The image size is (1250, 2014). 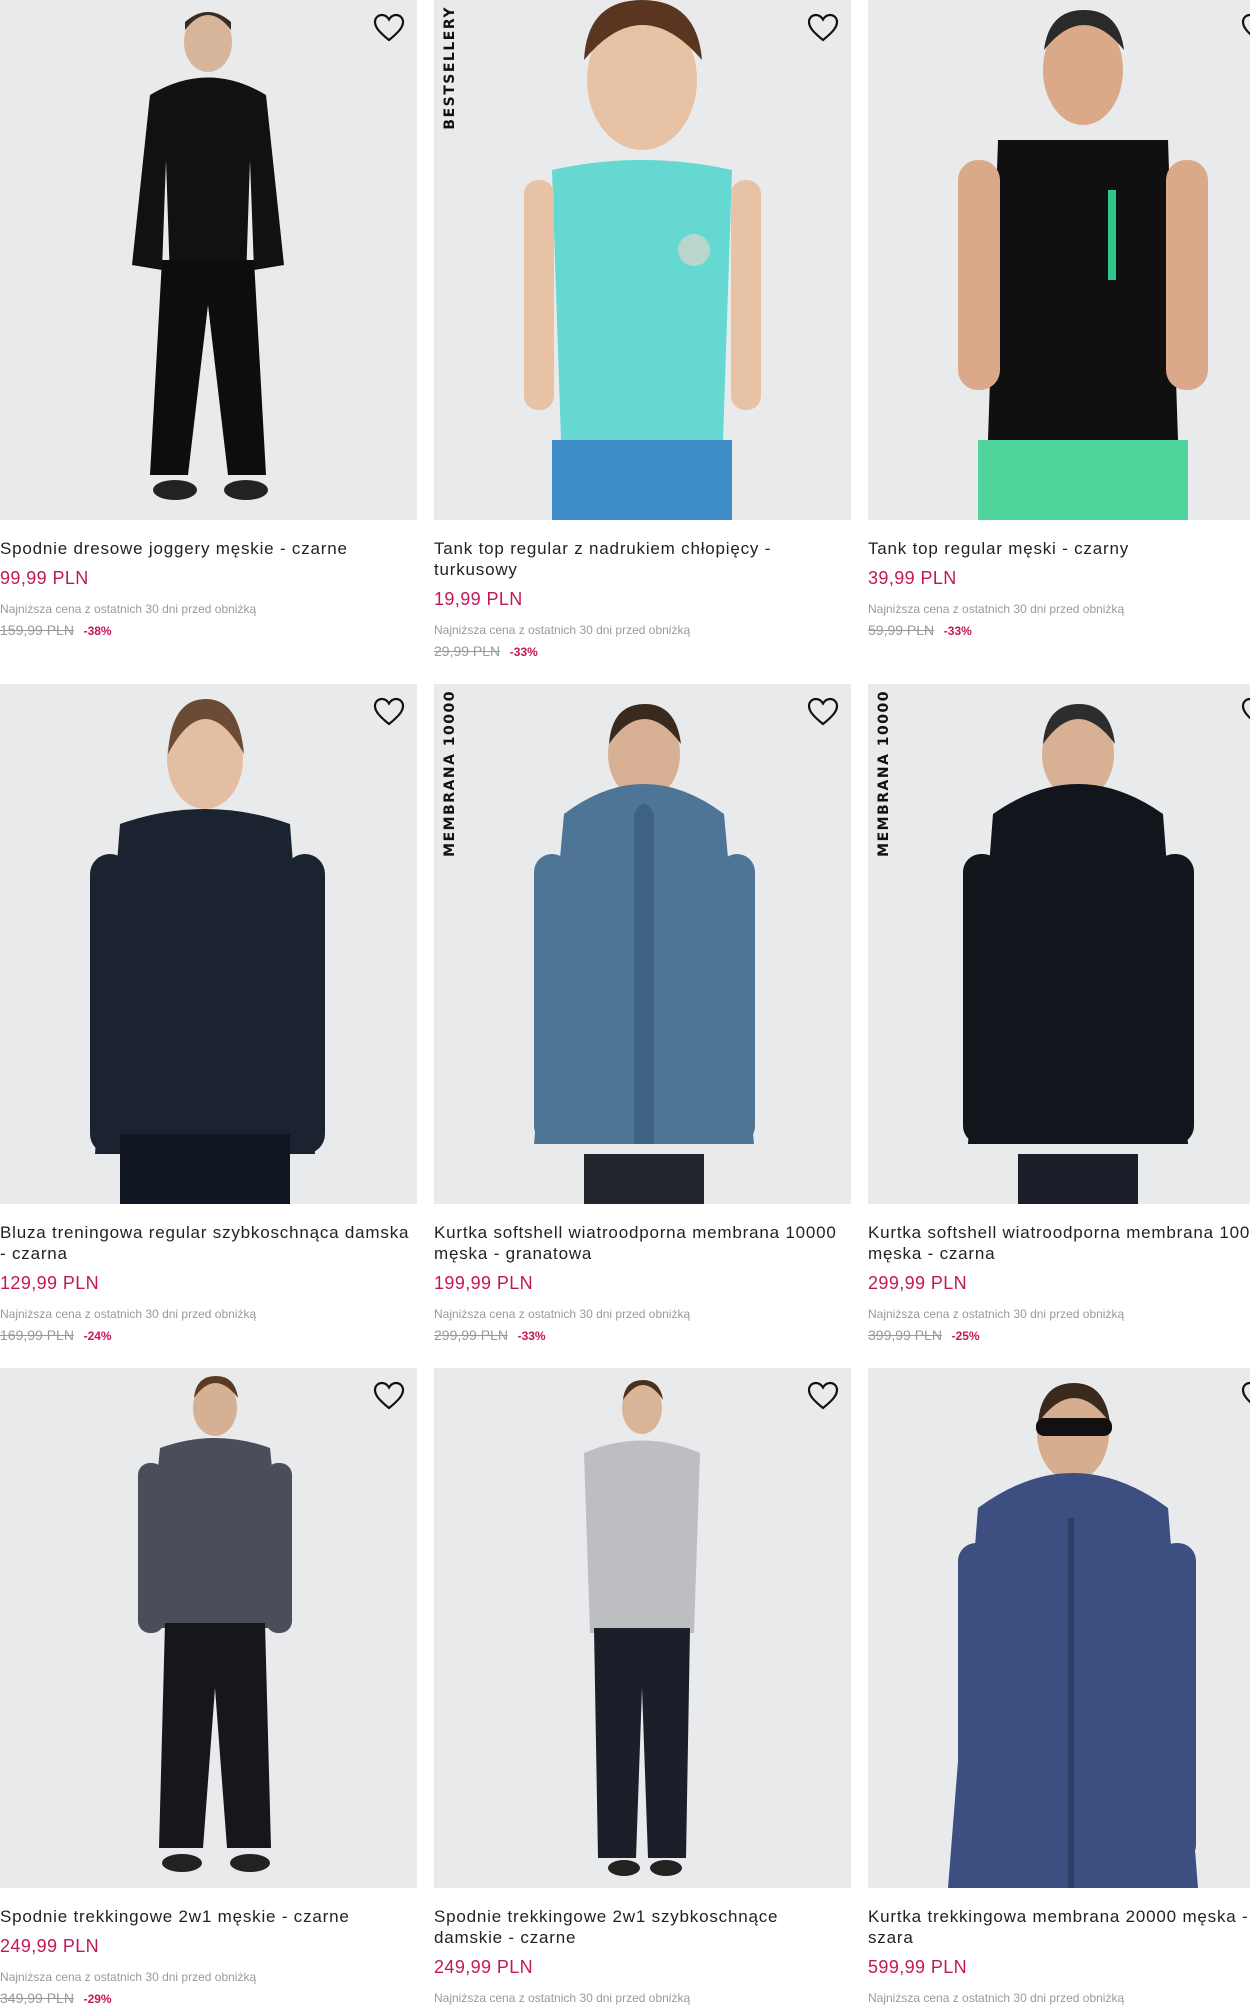 What do you see at coordinates (478, 599) in the screenshot?
I see `product-price: 19,99 PLN` at bounding box center [478, 599].